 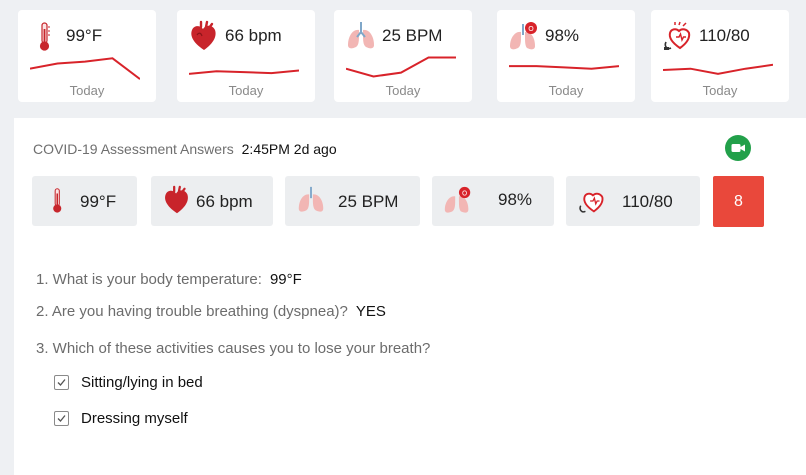 What do you see at coordinates (149, 279) in the screenshot?
I see `question-text: 1. What is your body temperature:` at bounding box center [149, 279].